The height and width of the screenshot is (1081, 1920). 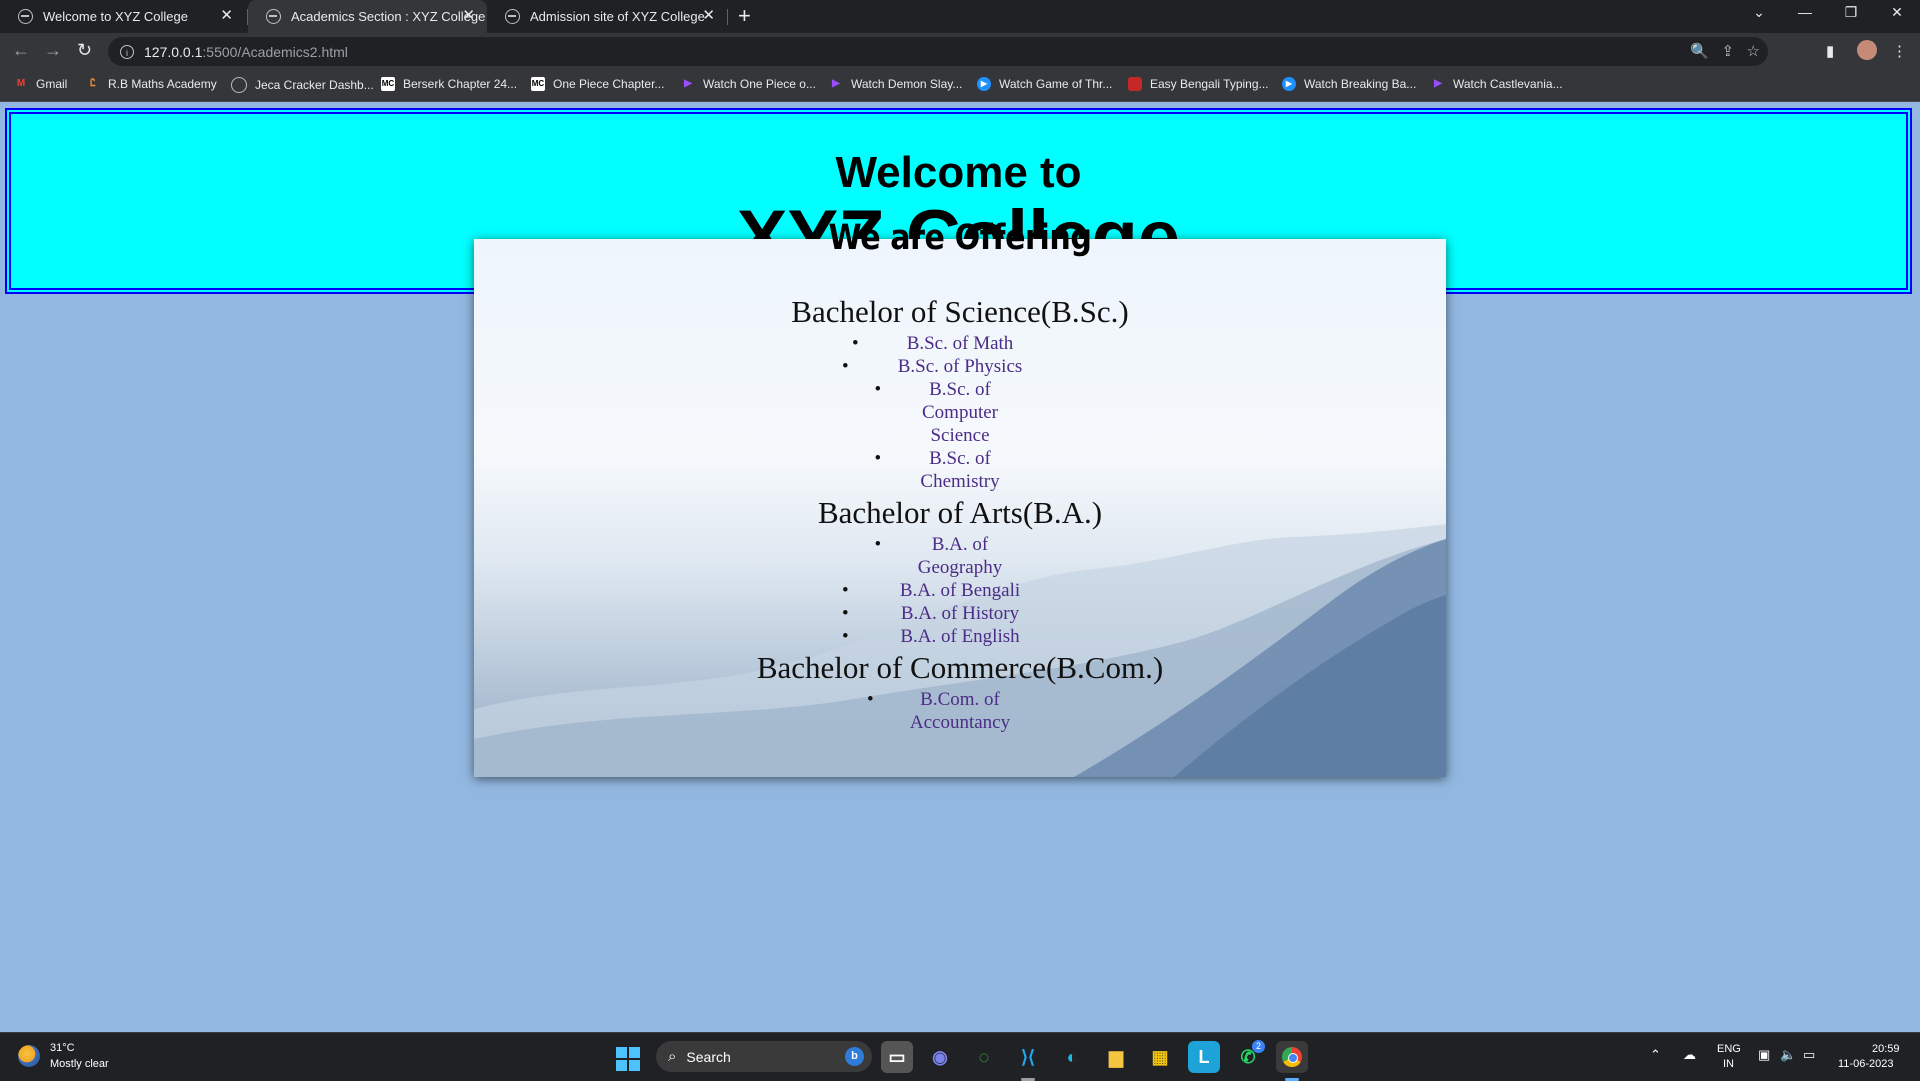 I want to click on tab-welcome: Welcome to XYZ College ✕, so click(x=122, y=16).